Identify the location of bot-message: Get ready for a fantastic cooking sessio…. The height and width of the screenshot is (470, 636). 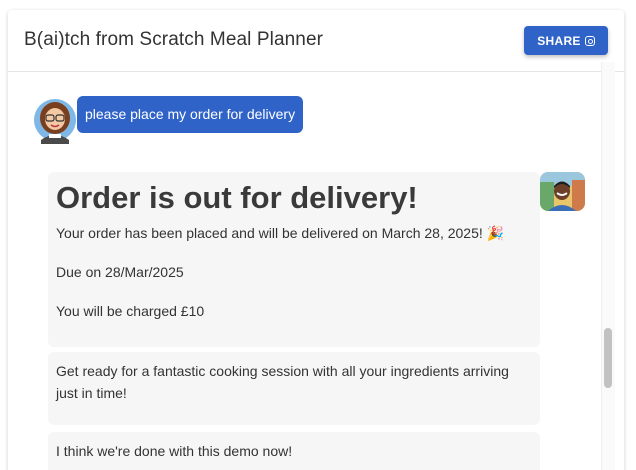
(294, 388).